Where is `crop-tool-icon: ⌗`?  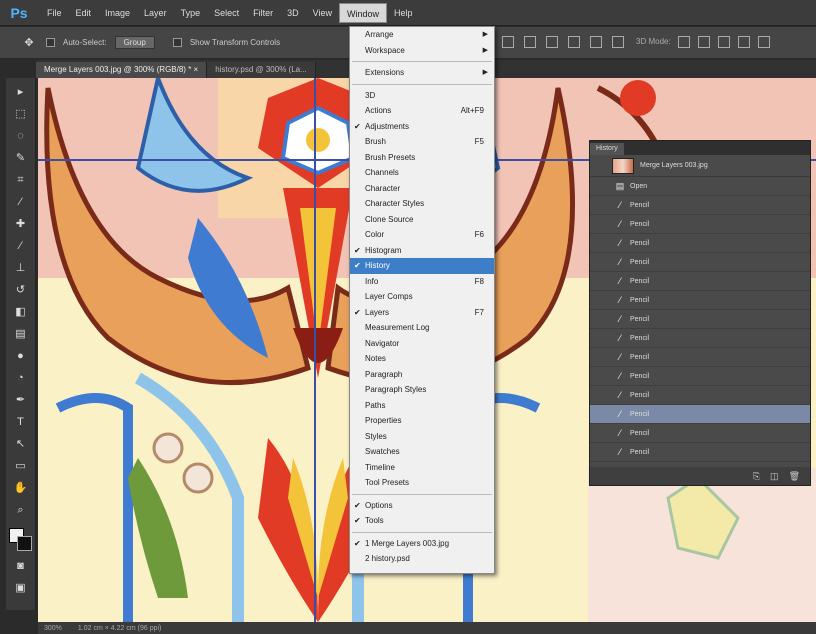
crop-tool-icon: ⌗ is located at coordinates (21, 180).